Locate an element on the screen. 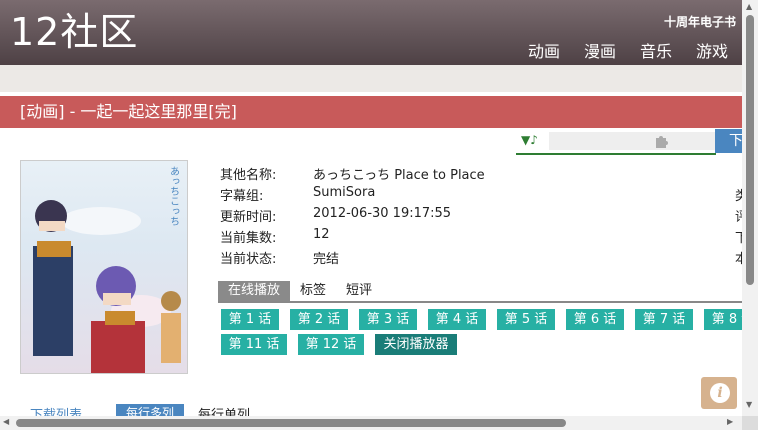 The width and height of the screenshot is (758, 430). scroll-right-icon: ▶ is located at coordinates (730, 421).